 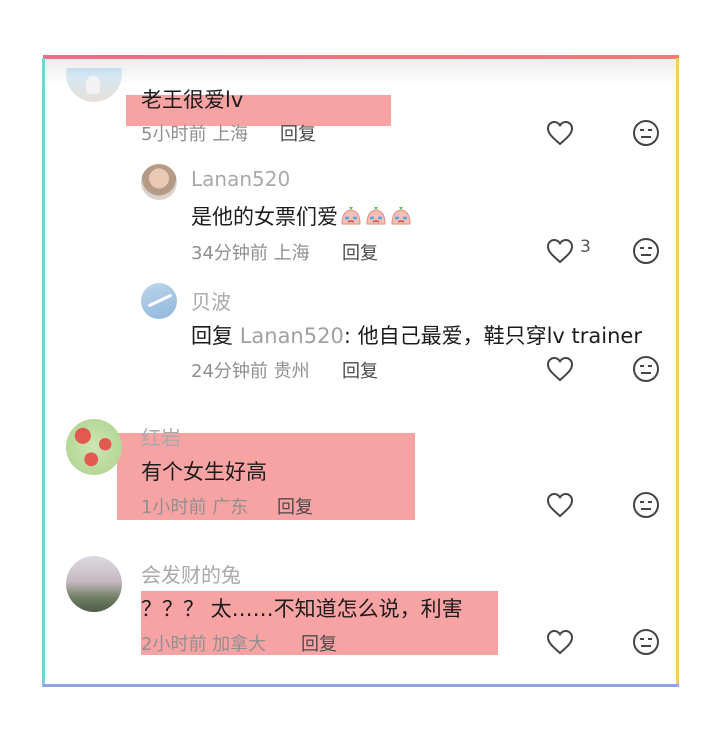 I want to click on comment-text: 有个女生好高, so click(x=204, y=472).